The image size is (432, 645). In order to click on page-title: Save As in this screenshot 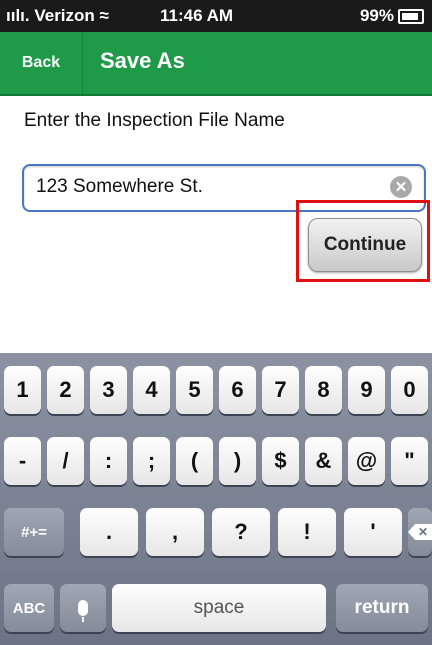, I will do `click(142, 60)`.